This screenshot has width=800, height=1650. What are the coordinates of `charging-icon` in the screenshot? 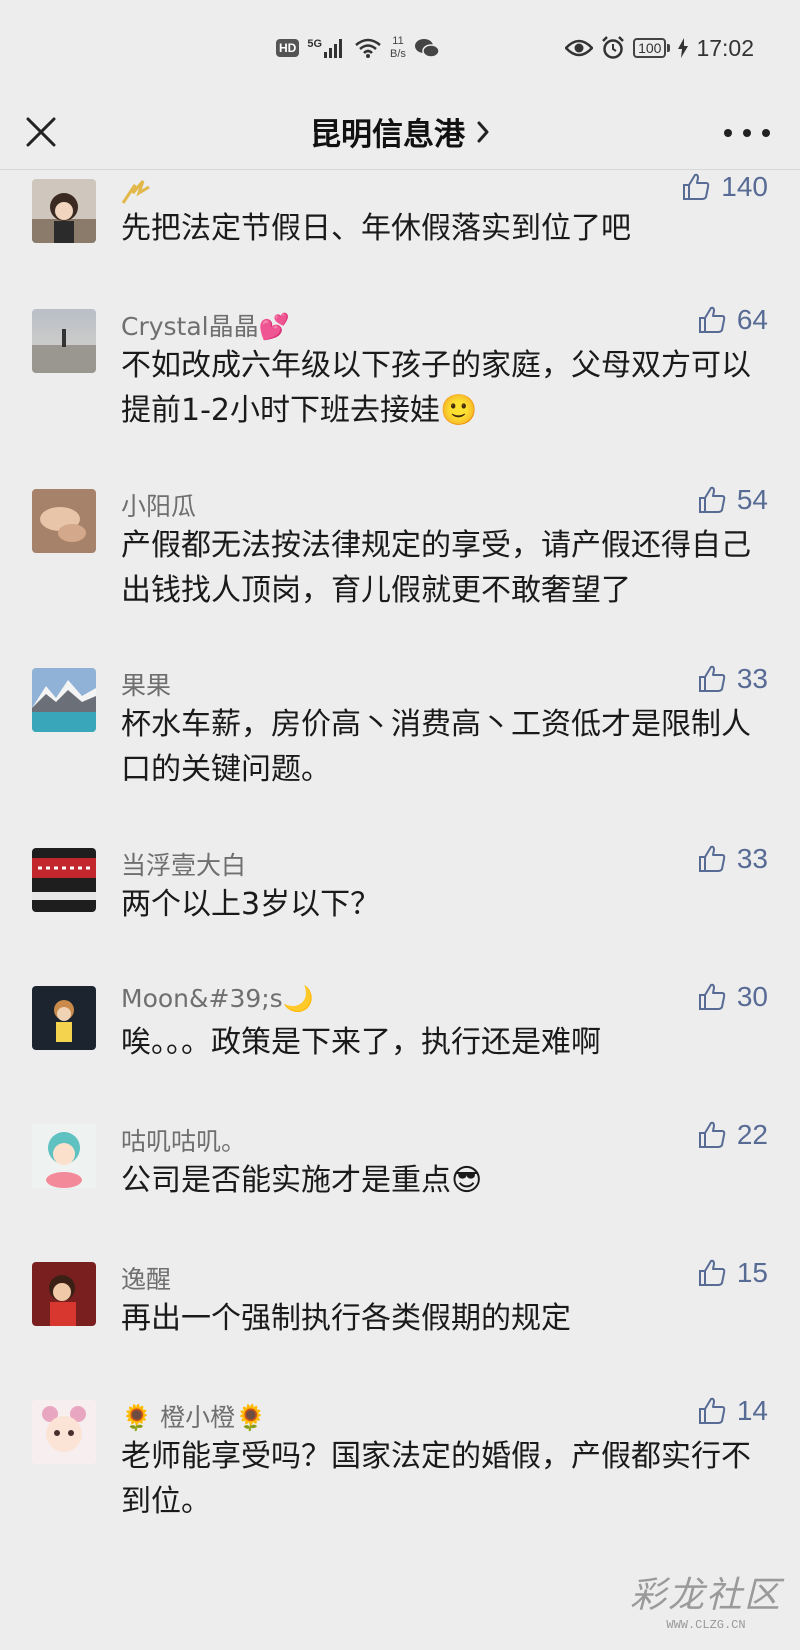 It's located at (683, 48).